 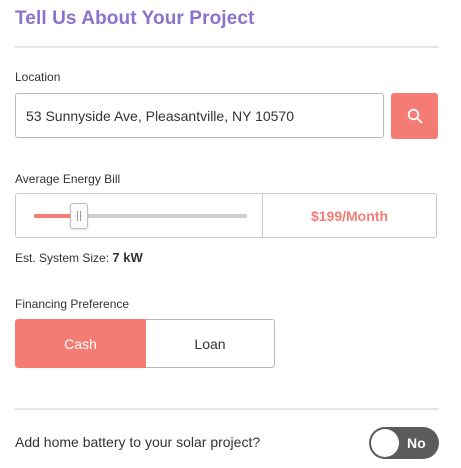 I want to click on slider-thumb, so click(x=78, y=216).